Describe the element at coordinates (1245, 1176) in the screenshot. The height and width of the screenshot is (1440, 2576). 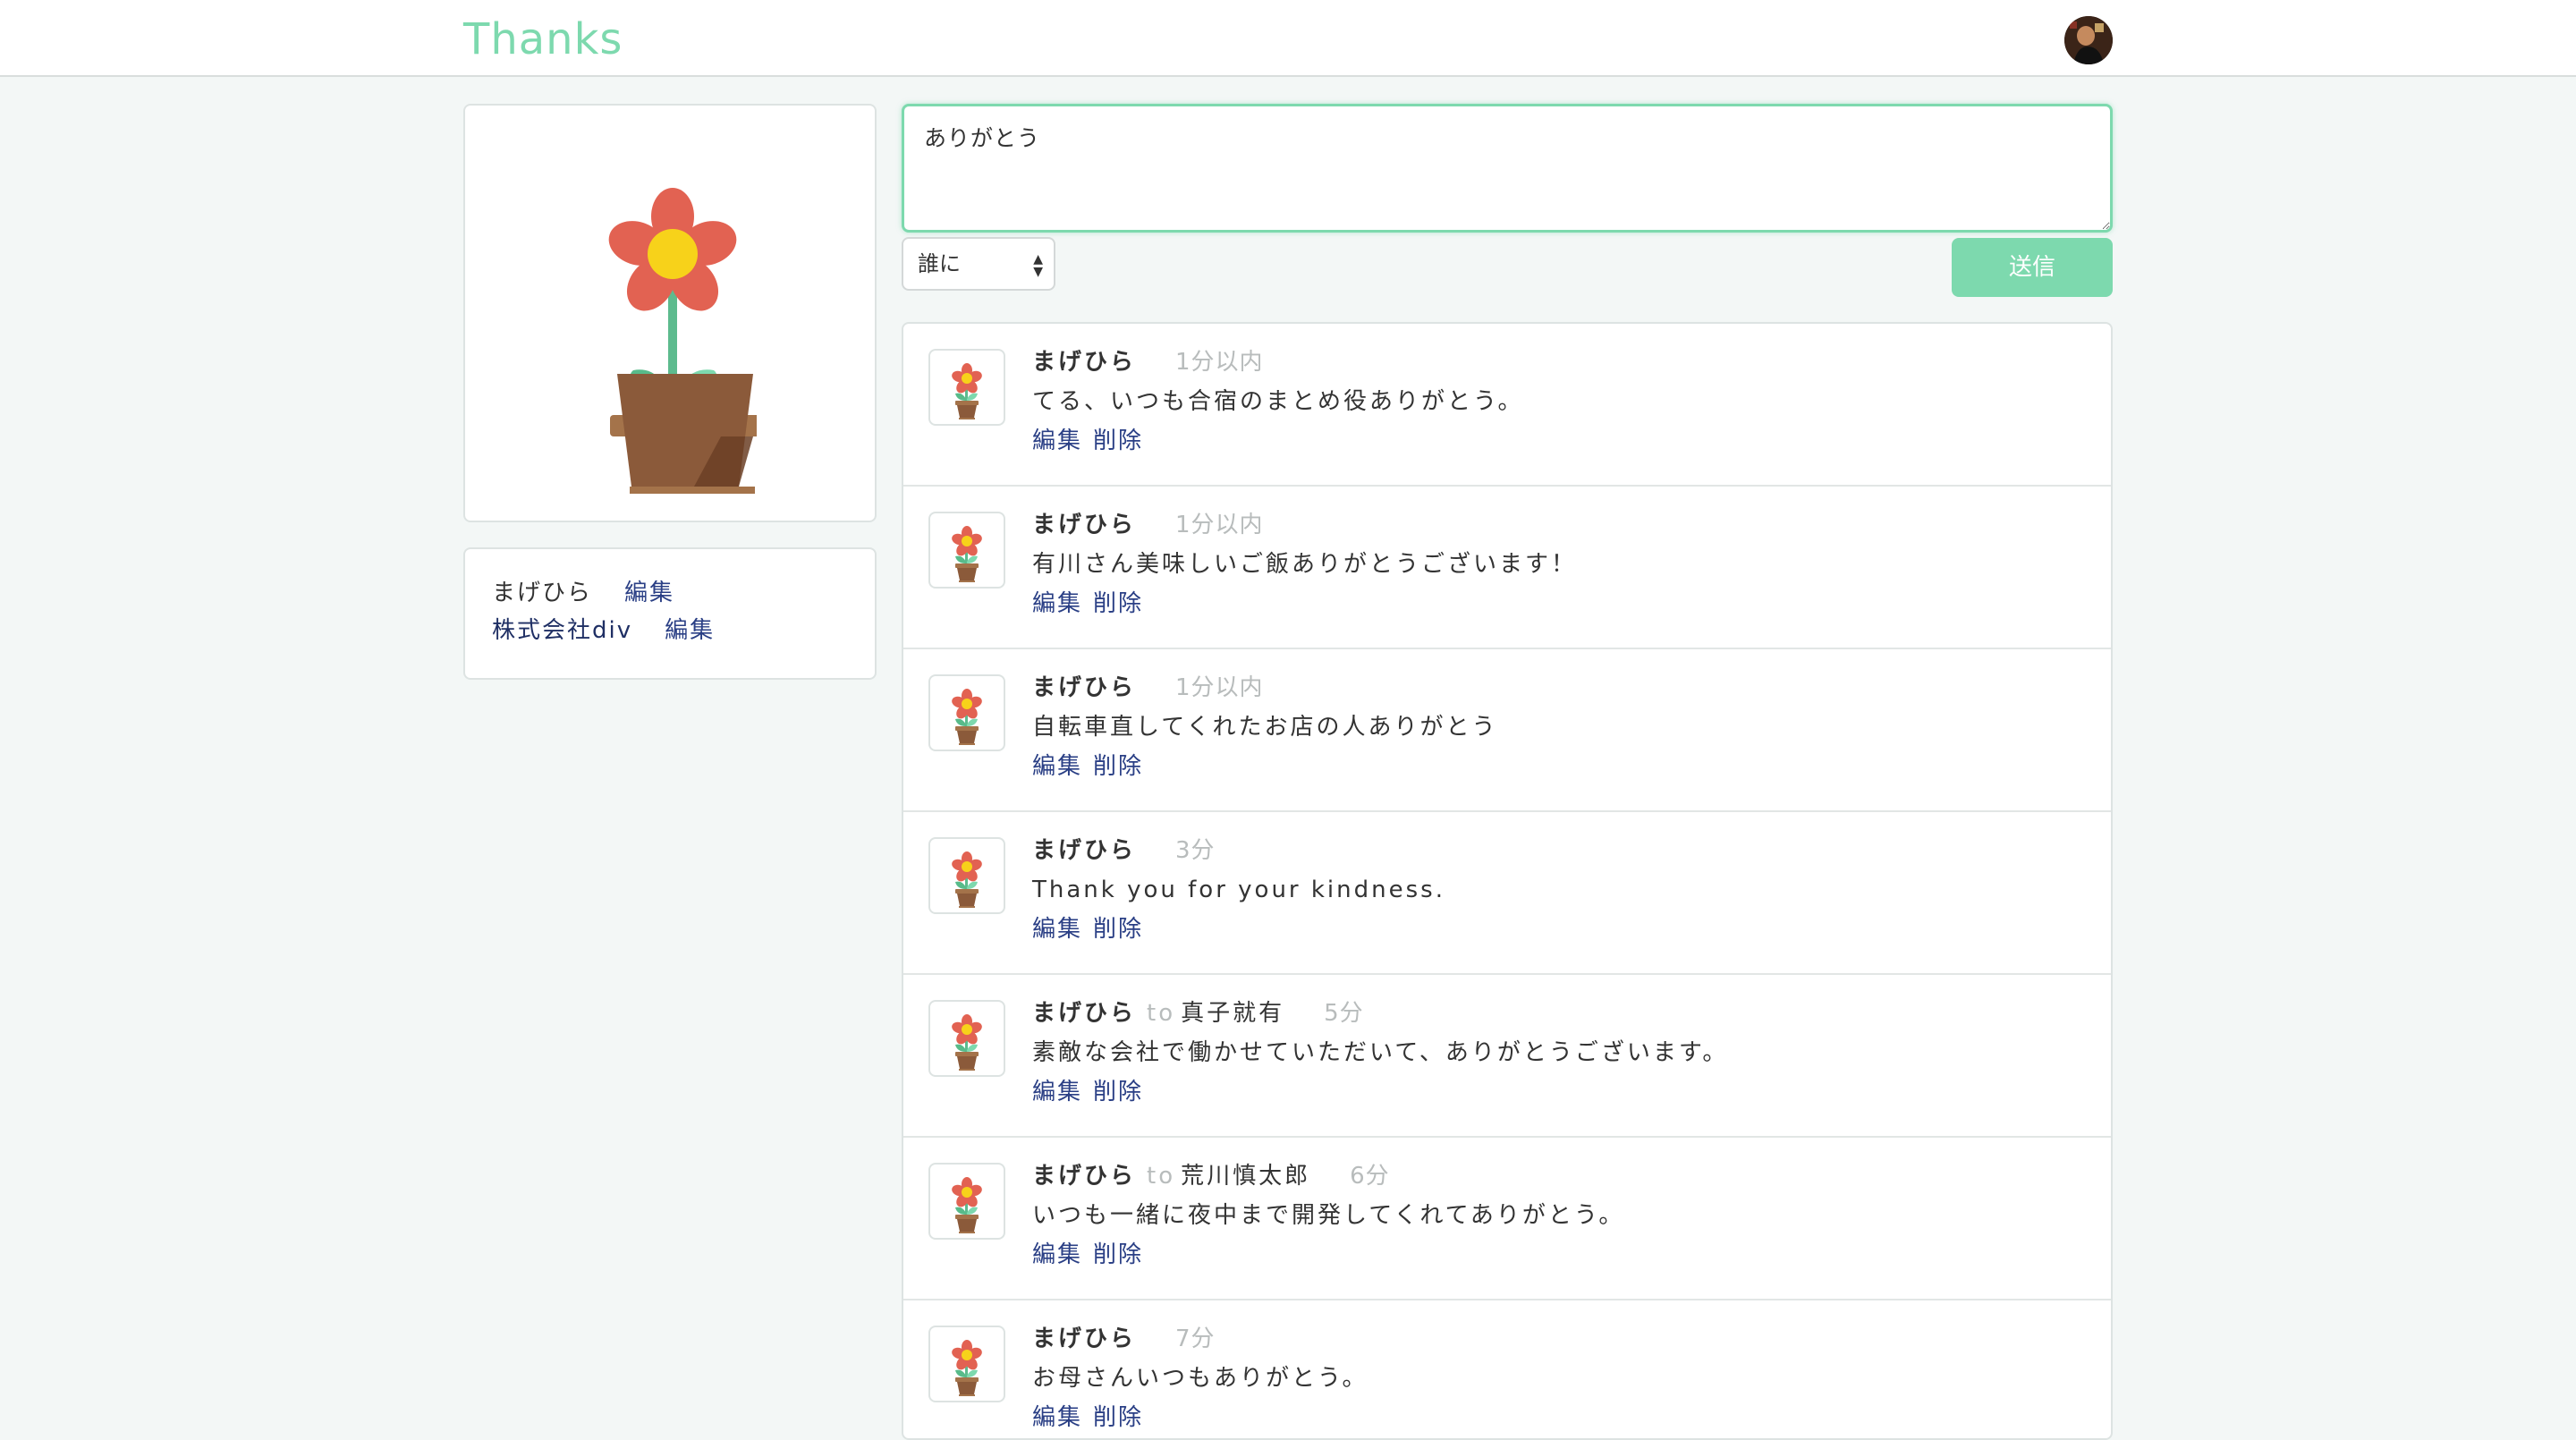
I see `post-recipient: 荒川慎太郎` at that location.